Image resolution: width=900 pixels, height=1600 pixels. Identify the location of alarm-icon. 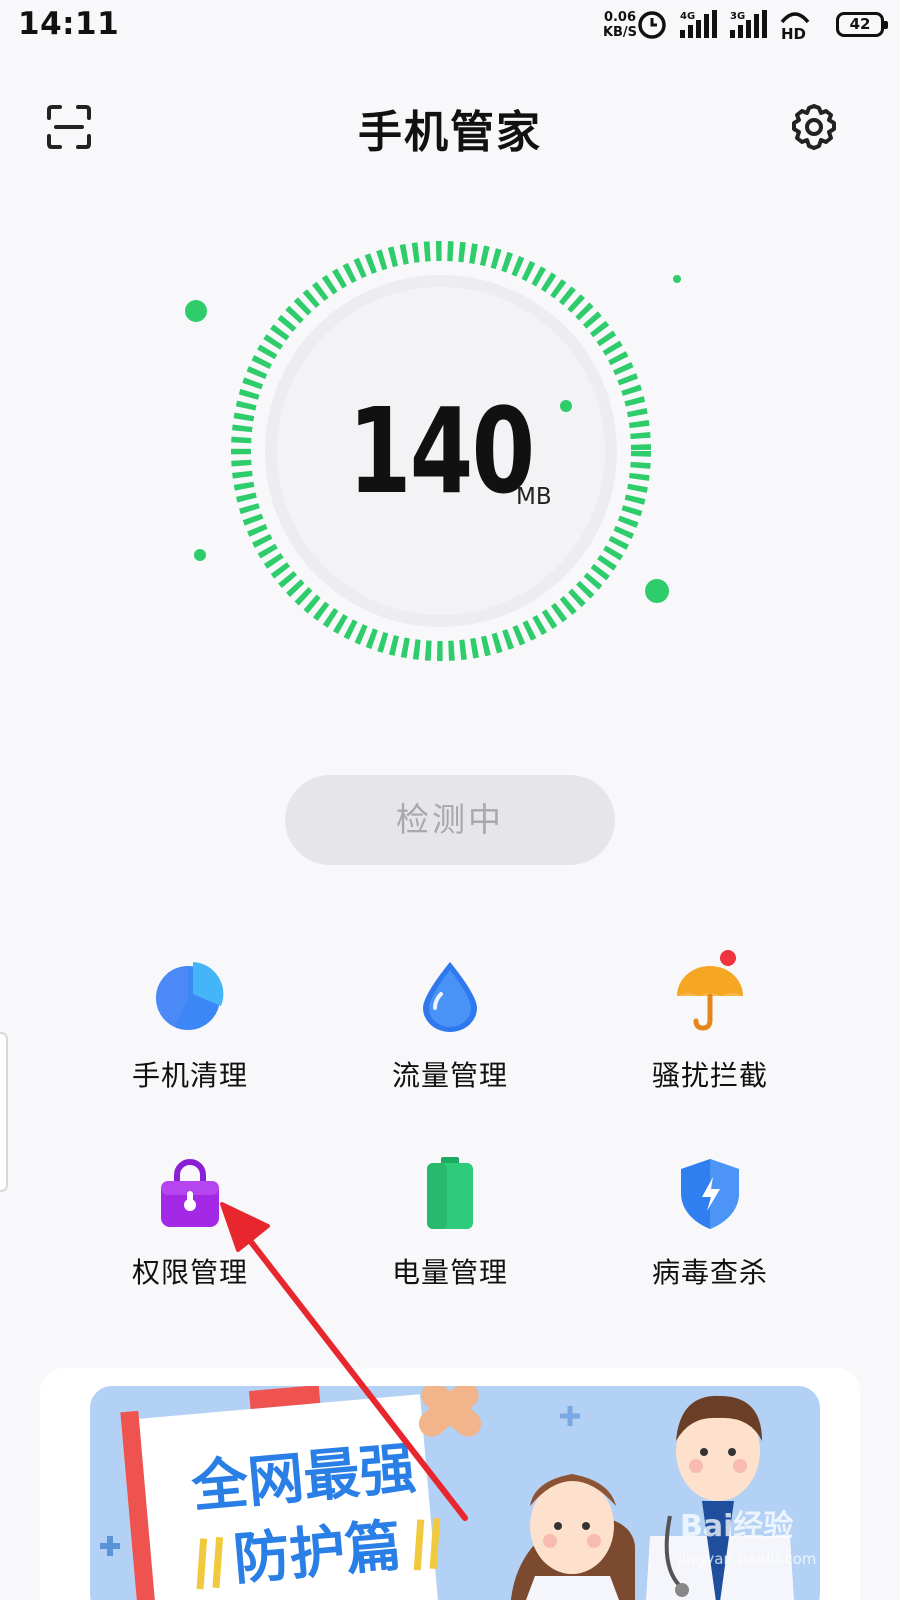
(652, 25).